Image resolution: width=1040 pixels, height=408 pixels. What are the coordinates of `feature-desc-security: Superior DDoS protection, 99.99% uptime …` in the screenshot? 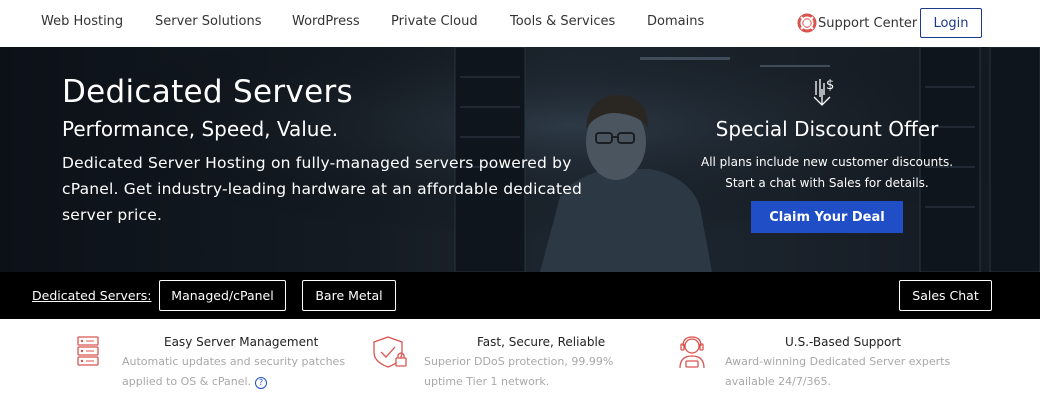 It's located at (518, 372).